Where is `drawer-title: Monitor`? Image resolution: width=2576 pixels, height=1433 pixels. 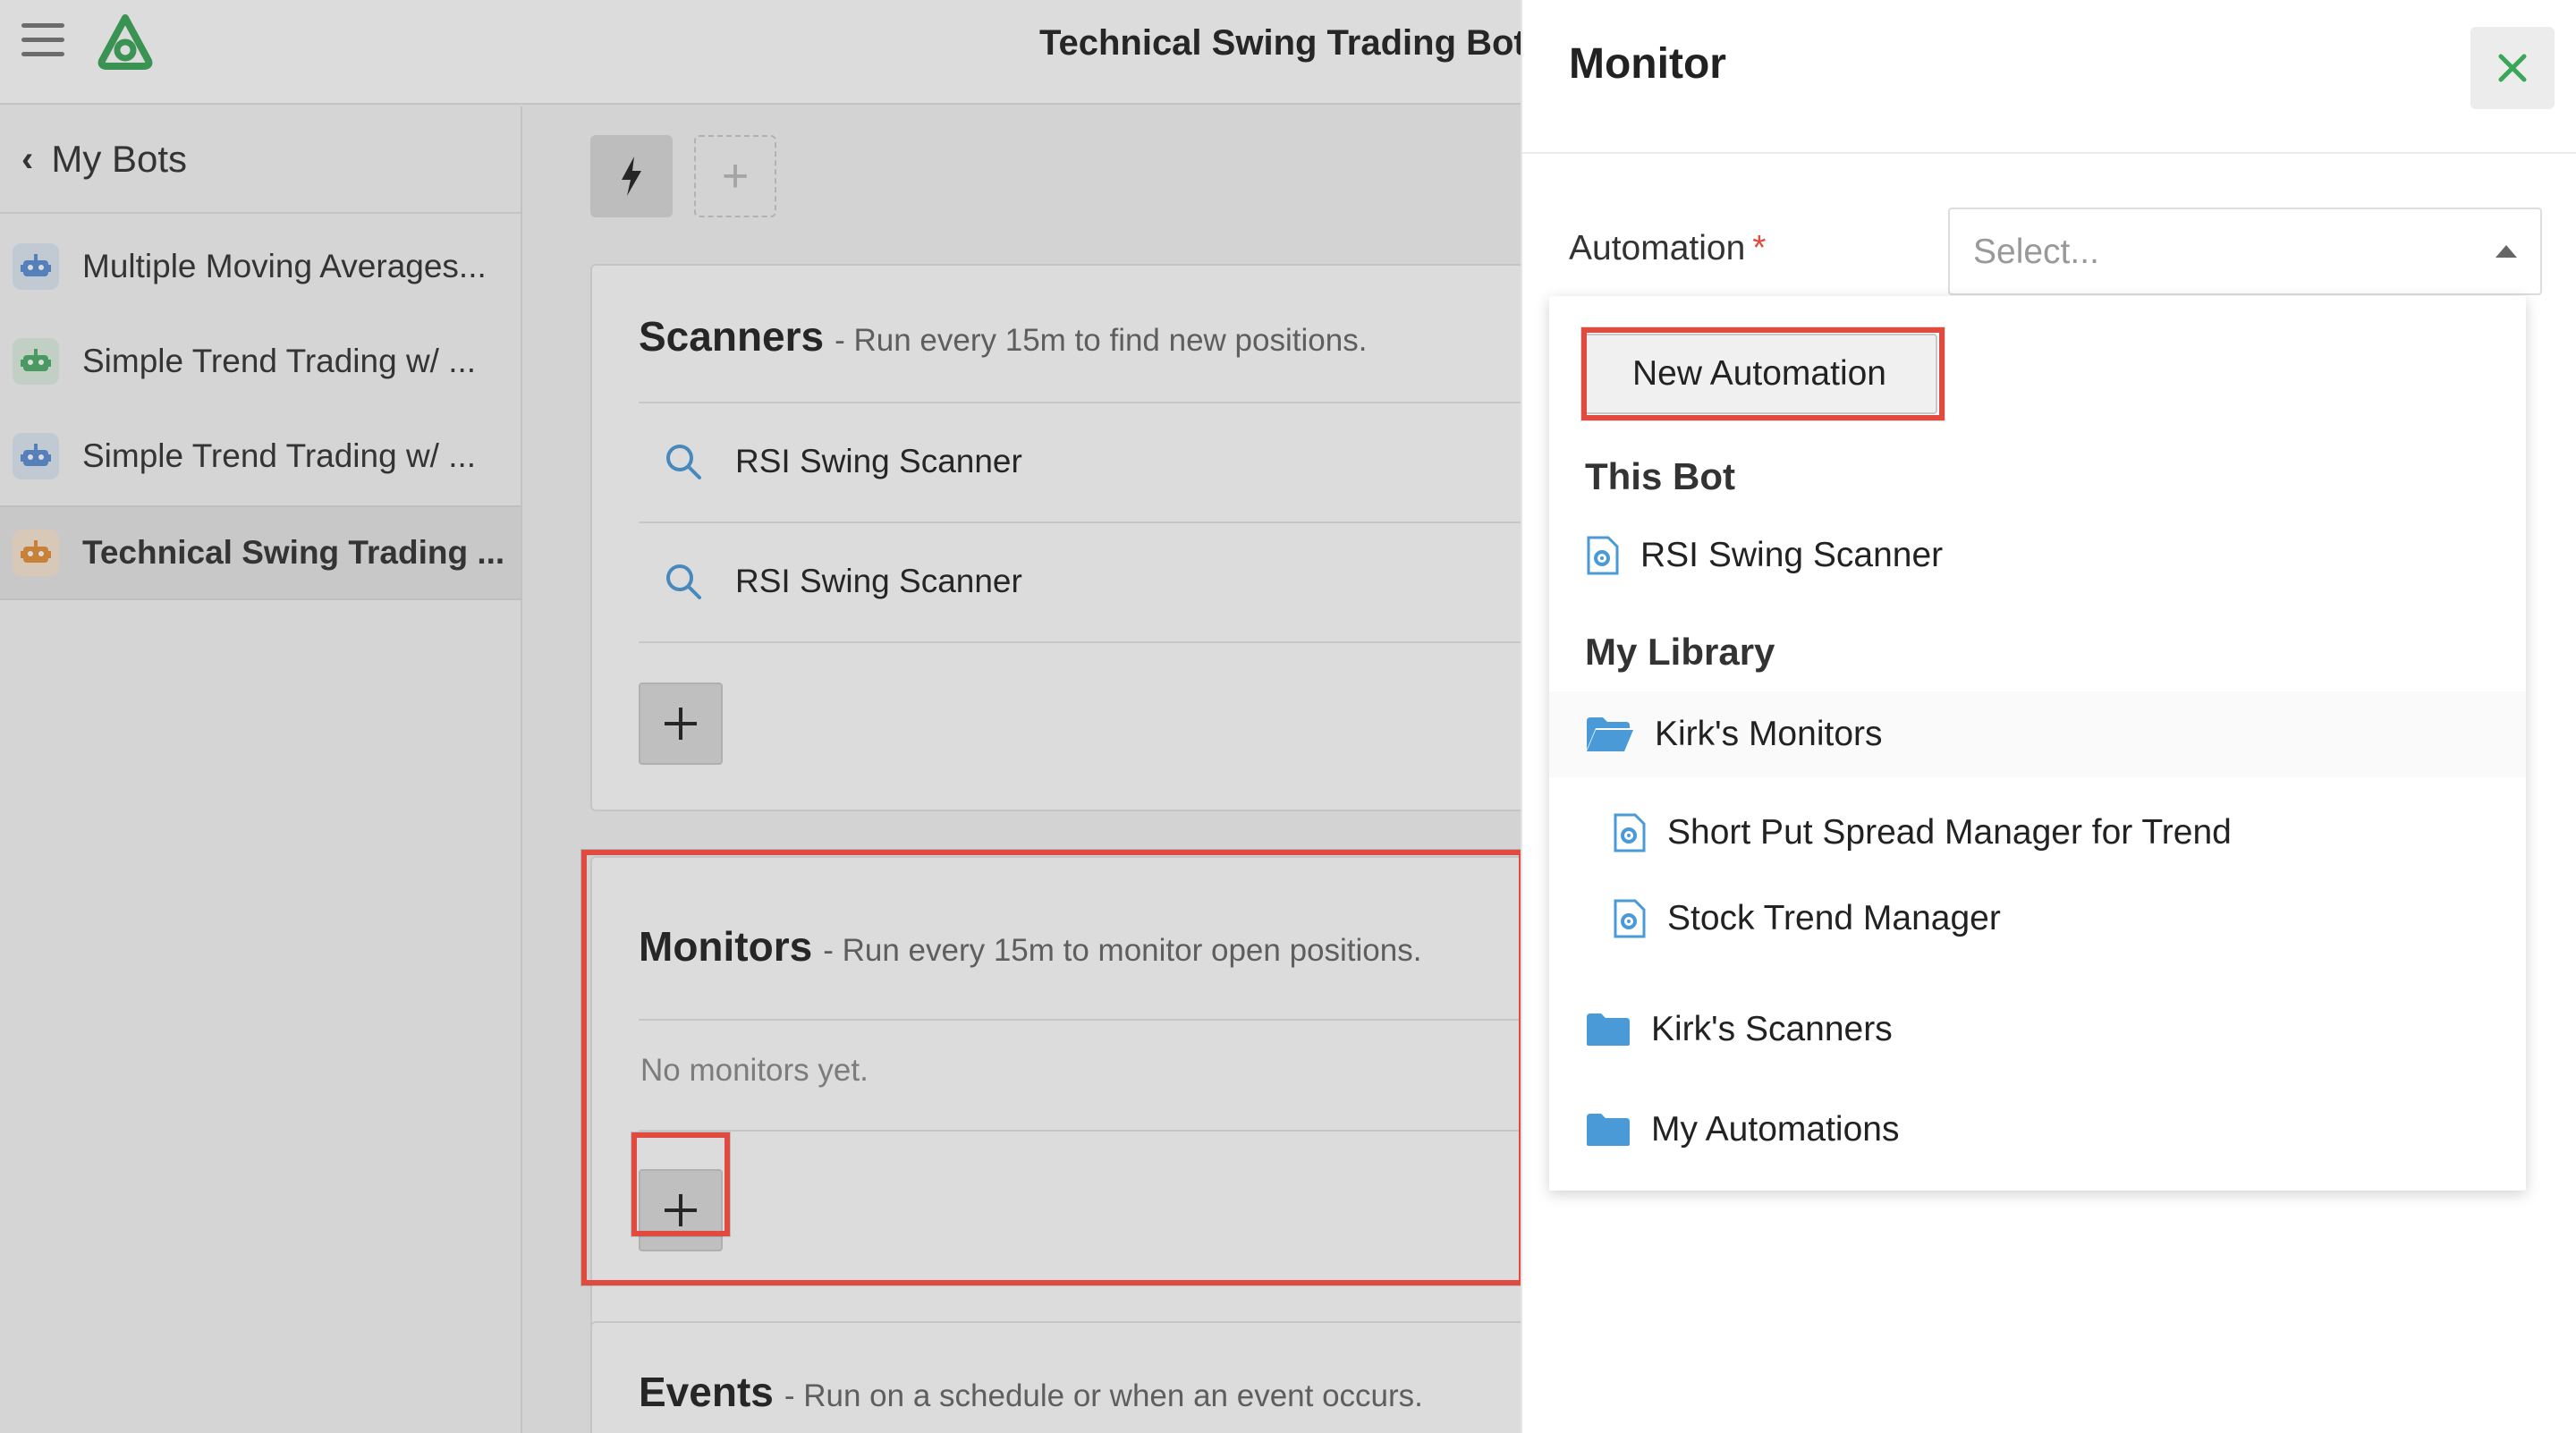
drawer-title: Monitor is located at coordinates (1647, 64).